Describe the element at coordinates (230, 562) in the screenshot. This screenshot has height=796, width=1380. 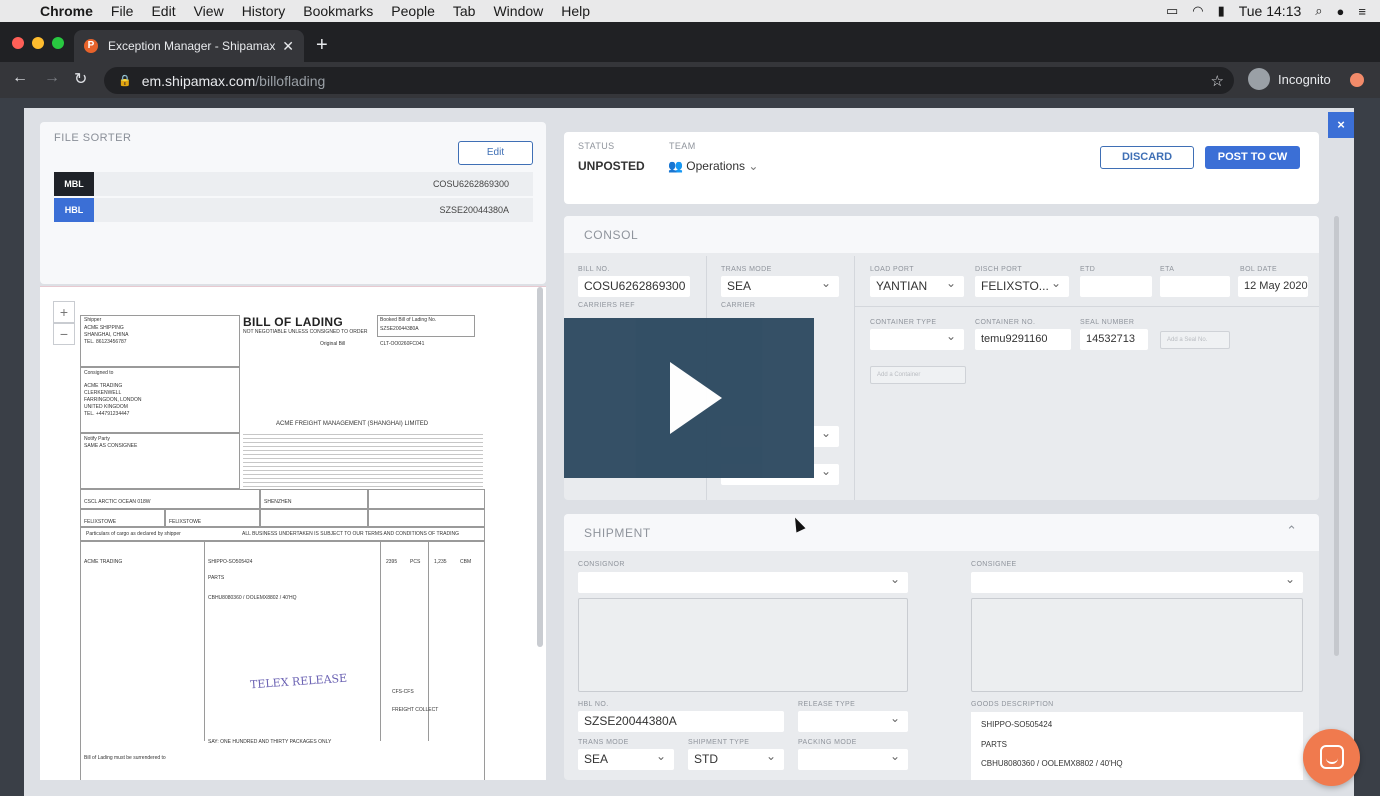
I see `cargo-goods-line-1: SHIPPO-SO505424` at that location.